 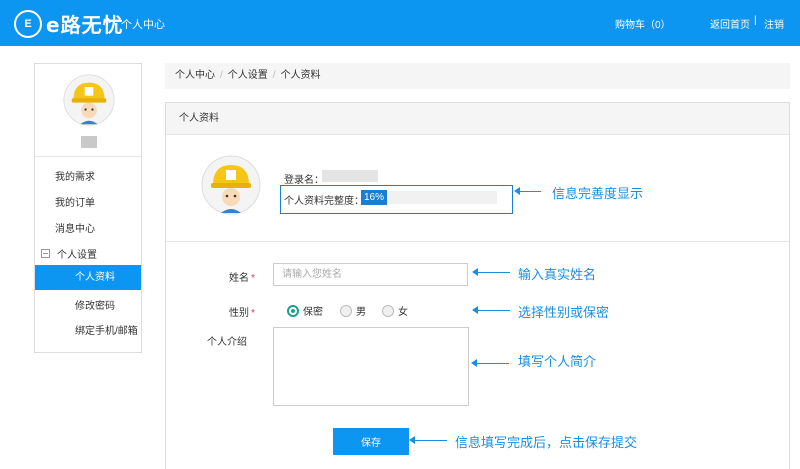 I want to click on sidebar-item-orders: 我的订单, so click(x=75, y=201).